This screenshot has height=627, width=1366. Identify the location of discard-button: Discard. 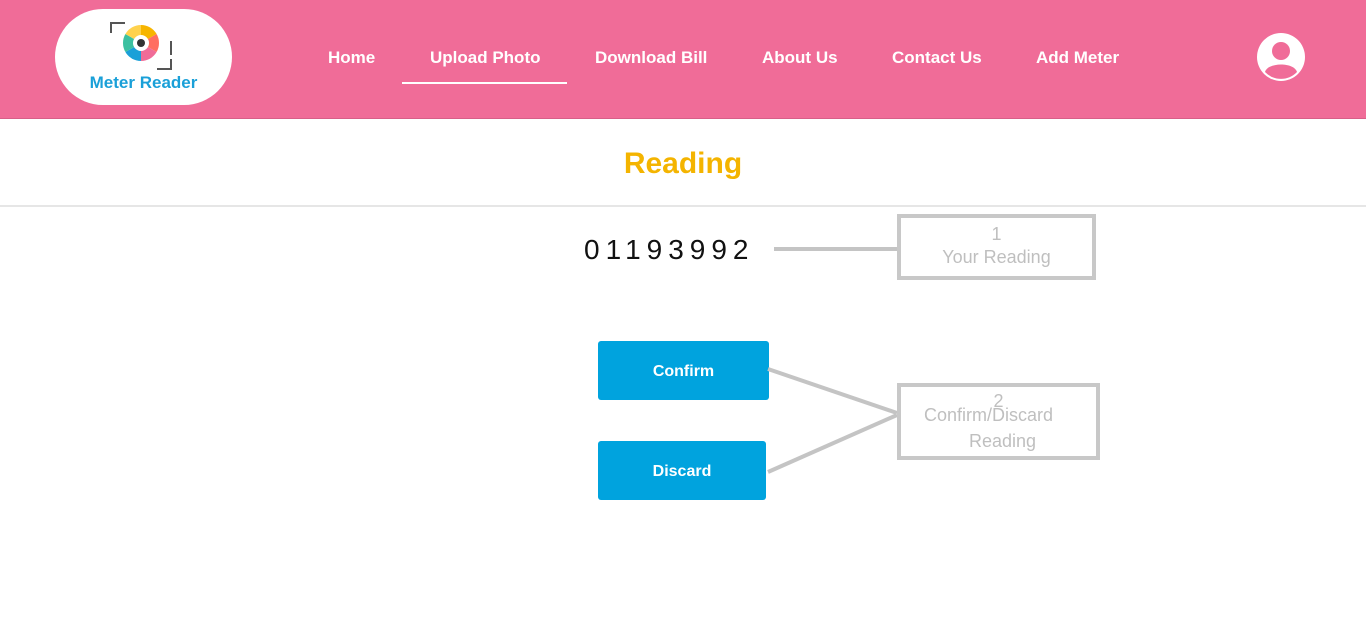
(682, 470).